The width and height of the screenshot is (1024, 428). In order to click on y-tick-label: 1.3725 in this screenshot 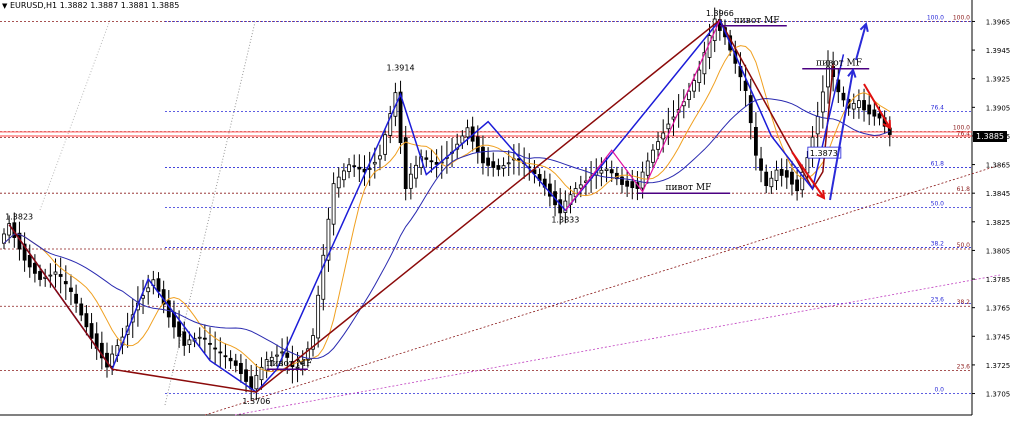, I will do `click(998, 366)`.